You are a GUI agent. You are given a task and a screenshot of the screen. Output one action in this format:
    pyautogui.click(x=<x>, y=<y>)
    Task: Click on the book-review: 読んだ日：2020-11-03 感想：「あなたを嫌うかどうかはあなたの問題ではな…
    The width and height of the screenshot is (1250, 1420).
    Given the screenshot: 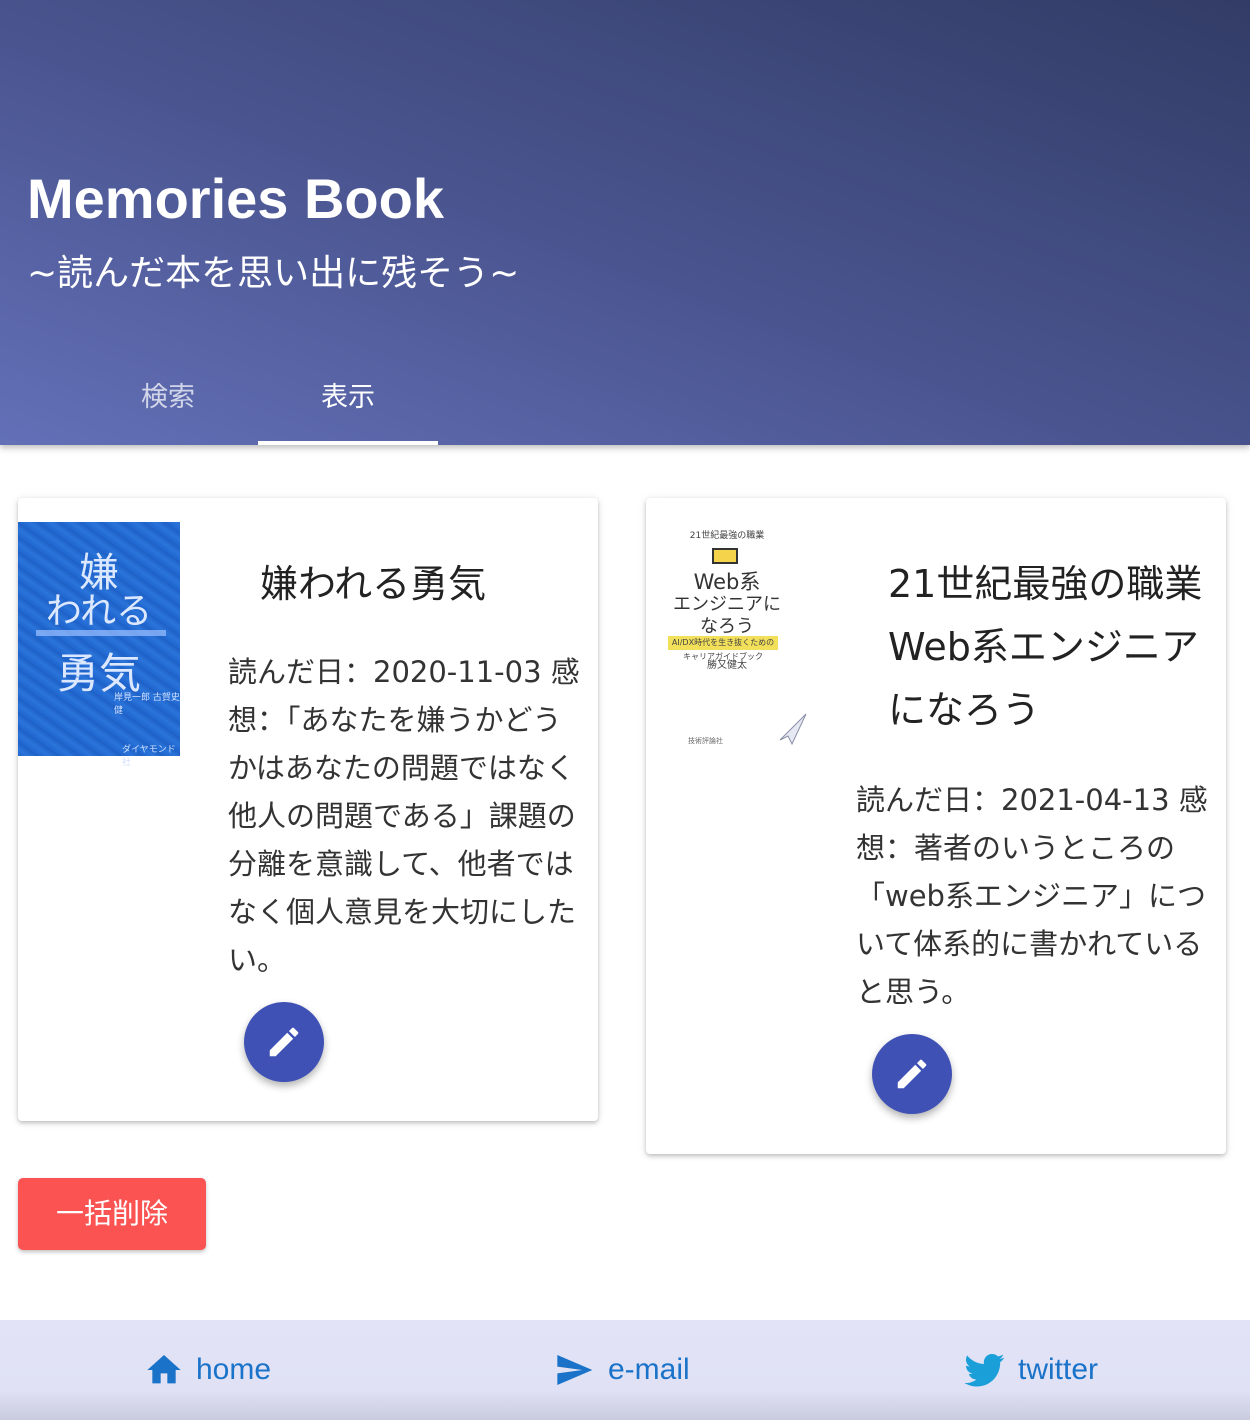 What is the action you would take?
    pyautogui.click(x=404, y=816)
    